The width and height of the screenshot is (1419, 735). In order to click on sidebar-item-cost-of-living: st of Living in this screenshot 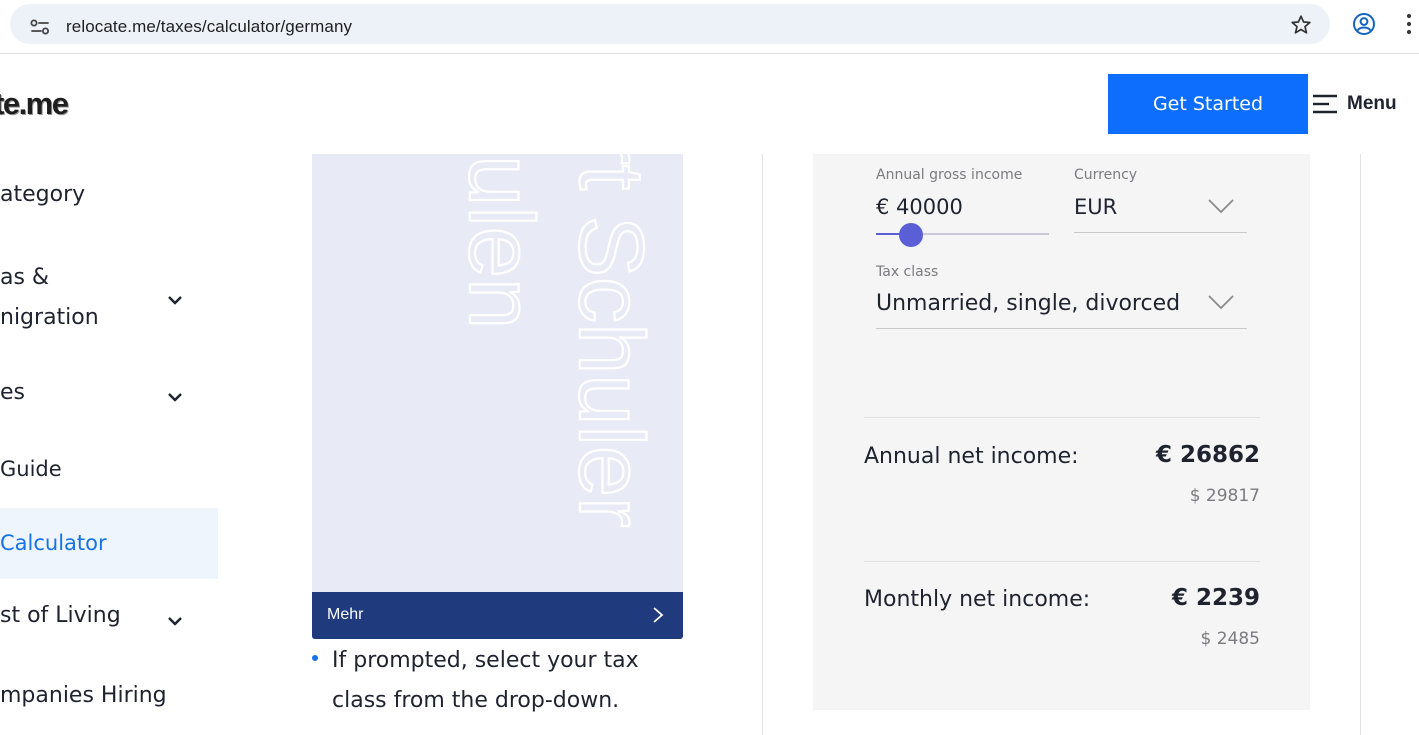, I will do `click(109, 621)`.